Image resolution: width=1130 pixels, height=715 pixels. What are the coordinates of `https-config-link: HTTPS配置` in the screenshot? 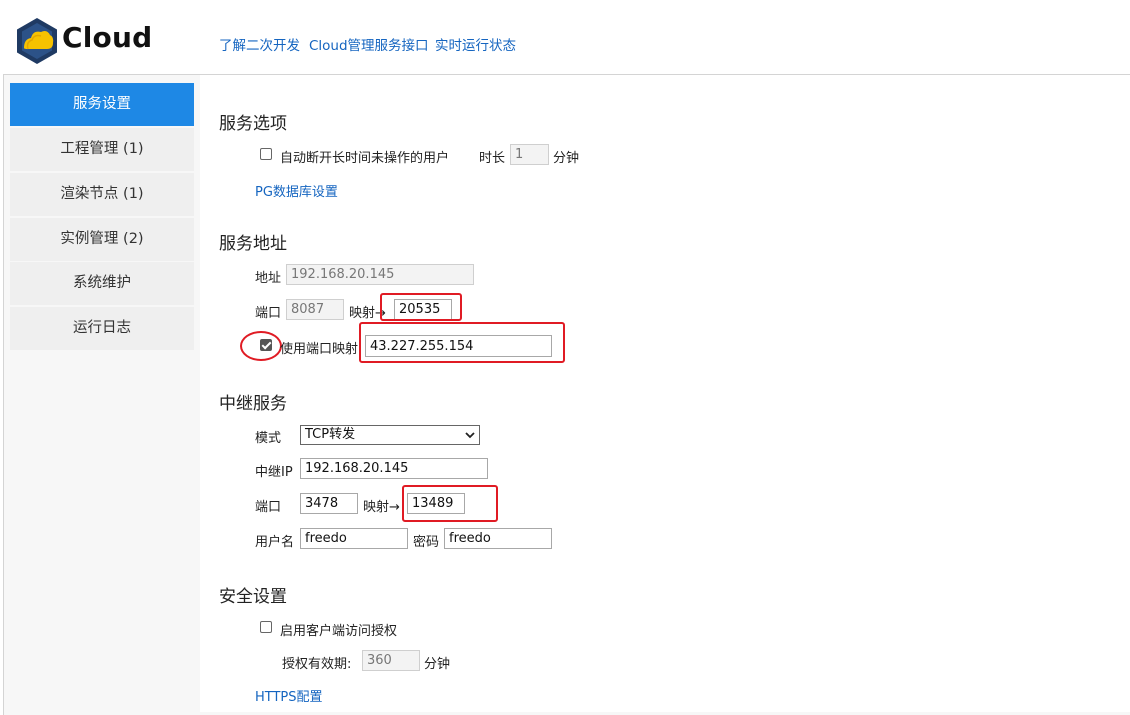 It's located at (289, 695).